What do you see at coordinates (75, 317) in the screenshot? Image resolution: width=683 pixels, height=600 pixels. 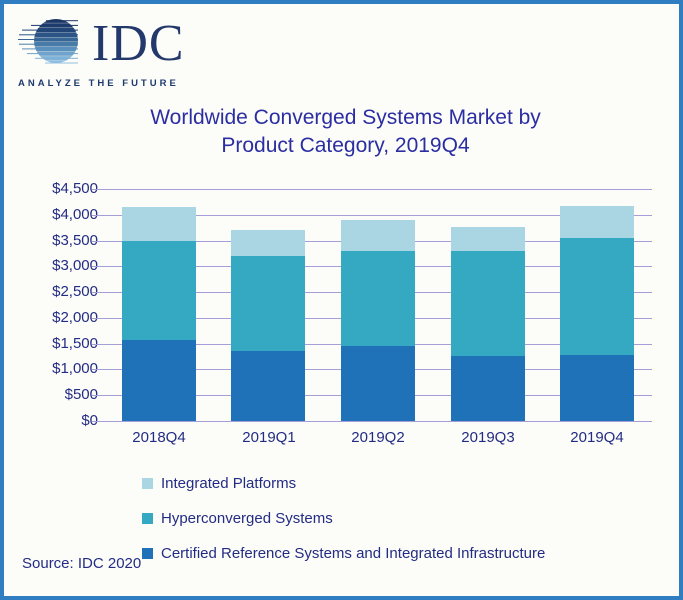 I see `y-axis-tick-label: $2,000` at bounding box center [75, 317].